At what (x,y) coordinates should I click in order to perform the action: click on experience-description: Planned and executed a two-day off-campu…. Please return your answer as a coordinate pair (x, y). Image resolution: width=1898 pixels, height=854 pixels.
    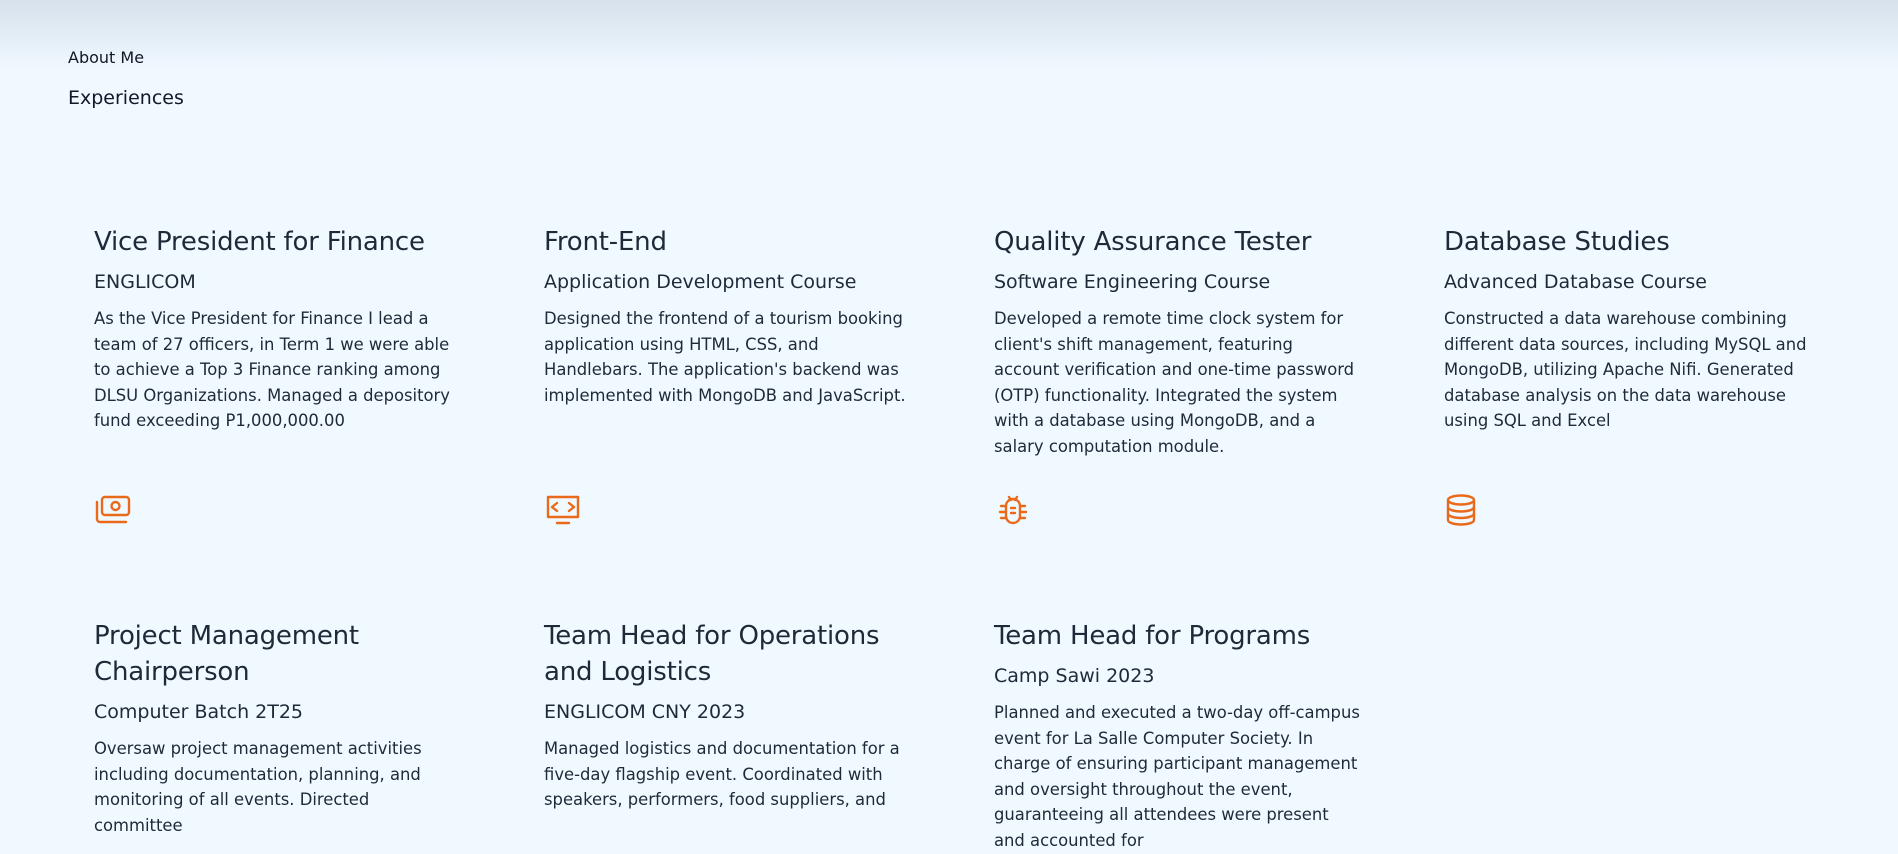
    Looking at the image, I should click on (1177, 776).